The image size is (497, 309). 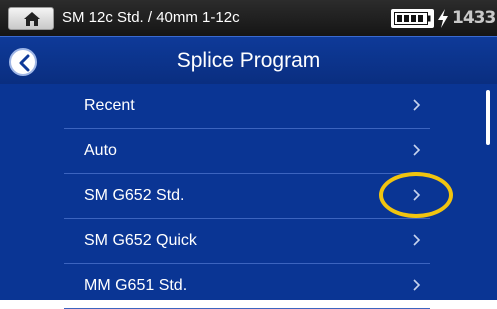 I want to click on status-bar: SM 12c Std. / 40mm 1-12c 1433, so click(x=248, y=18).